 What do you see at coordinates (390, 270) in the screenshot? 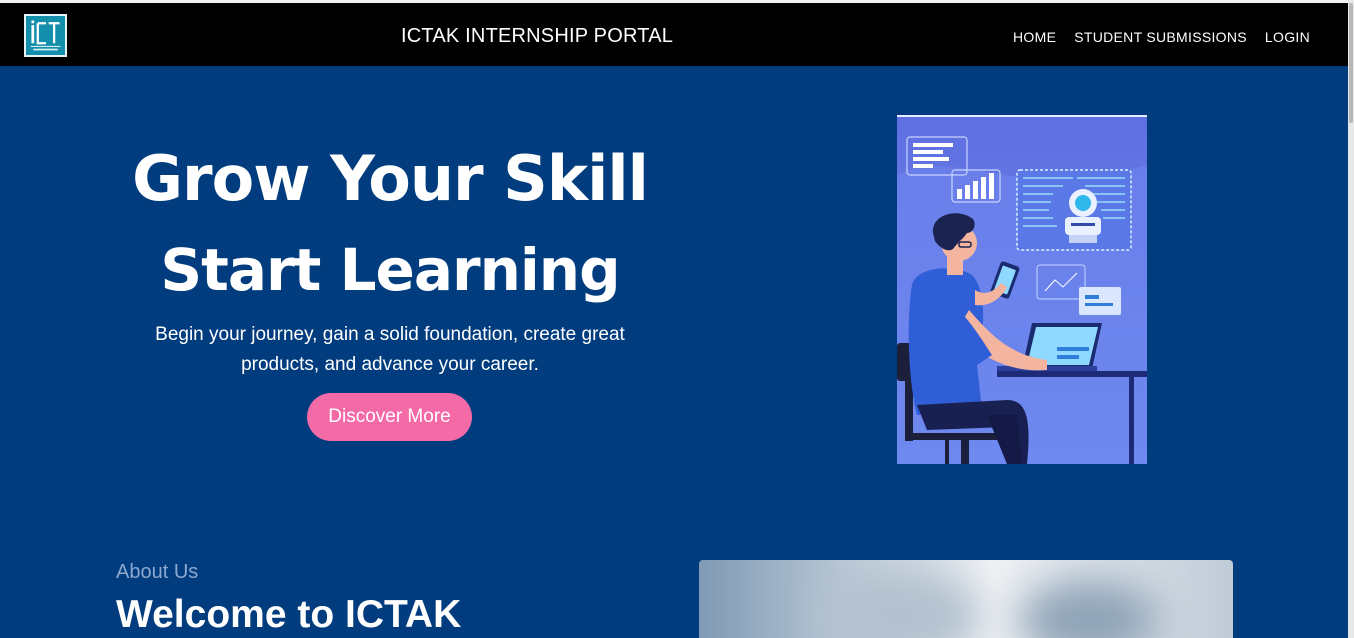
I see `hero-title-line2: Start Learning` at bounding box center [390, 270].